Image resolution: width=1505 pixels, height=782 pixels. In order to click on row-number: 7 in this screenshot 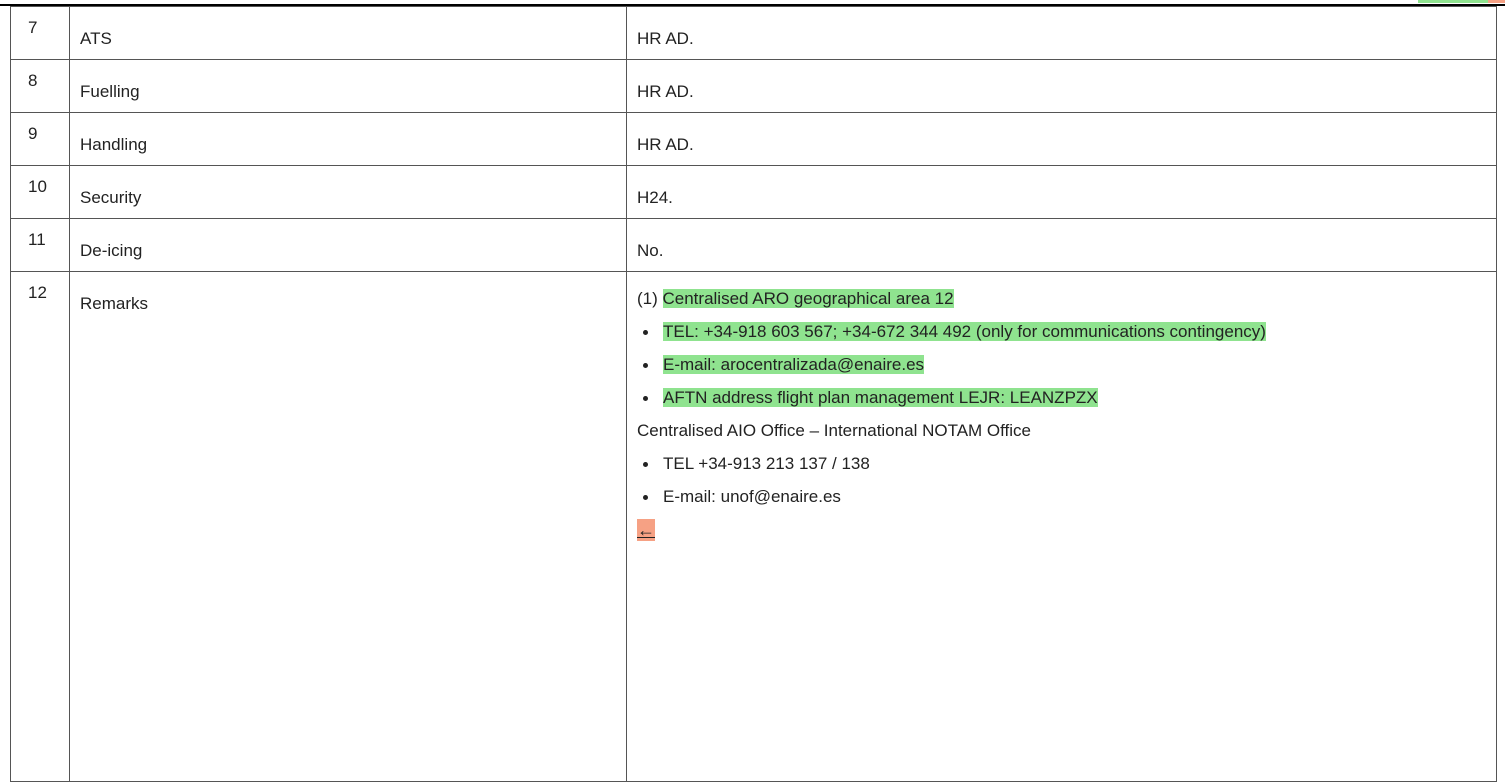, I will do `click(40, 33)`.